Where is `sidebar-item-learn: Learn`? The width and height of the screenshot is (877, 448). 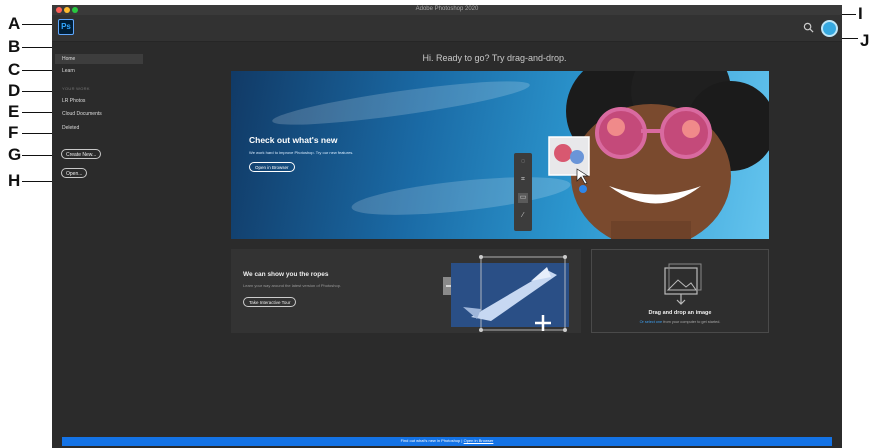 sidebar-item-learn: Learn is located at coordinates (68, 71).